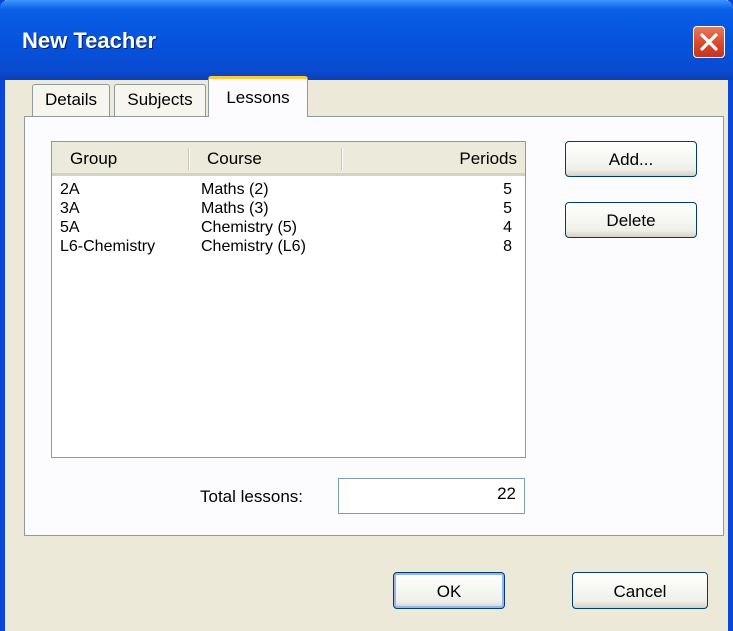 The height and width of the screenshot is (631, 733). What do you see at coordinates (235, 208) in the screenshot?
I see `cell-course: Maths (3)` at bounding box center [235, 208].